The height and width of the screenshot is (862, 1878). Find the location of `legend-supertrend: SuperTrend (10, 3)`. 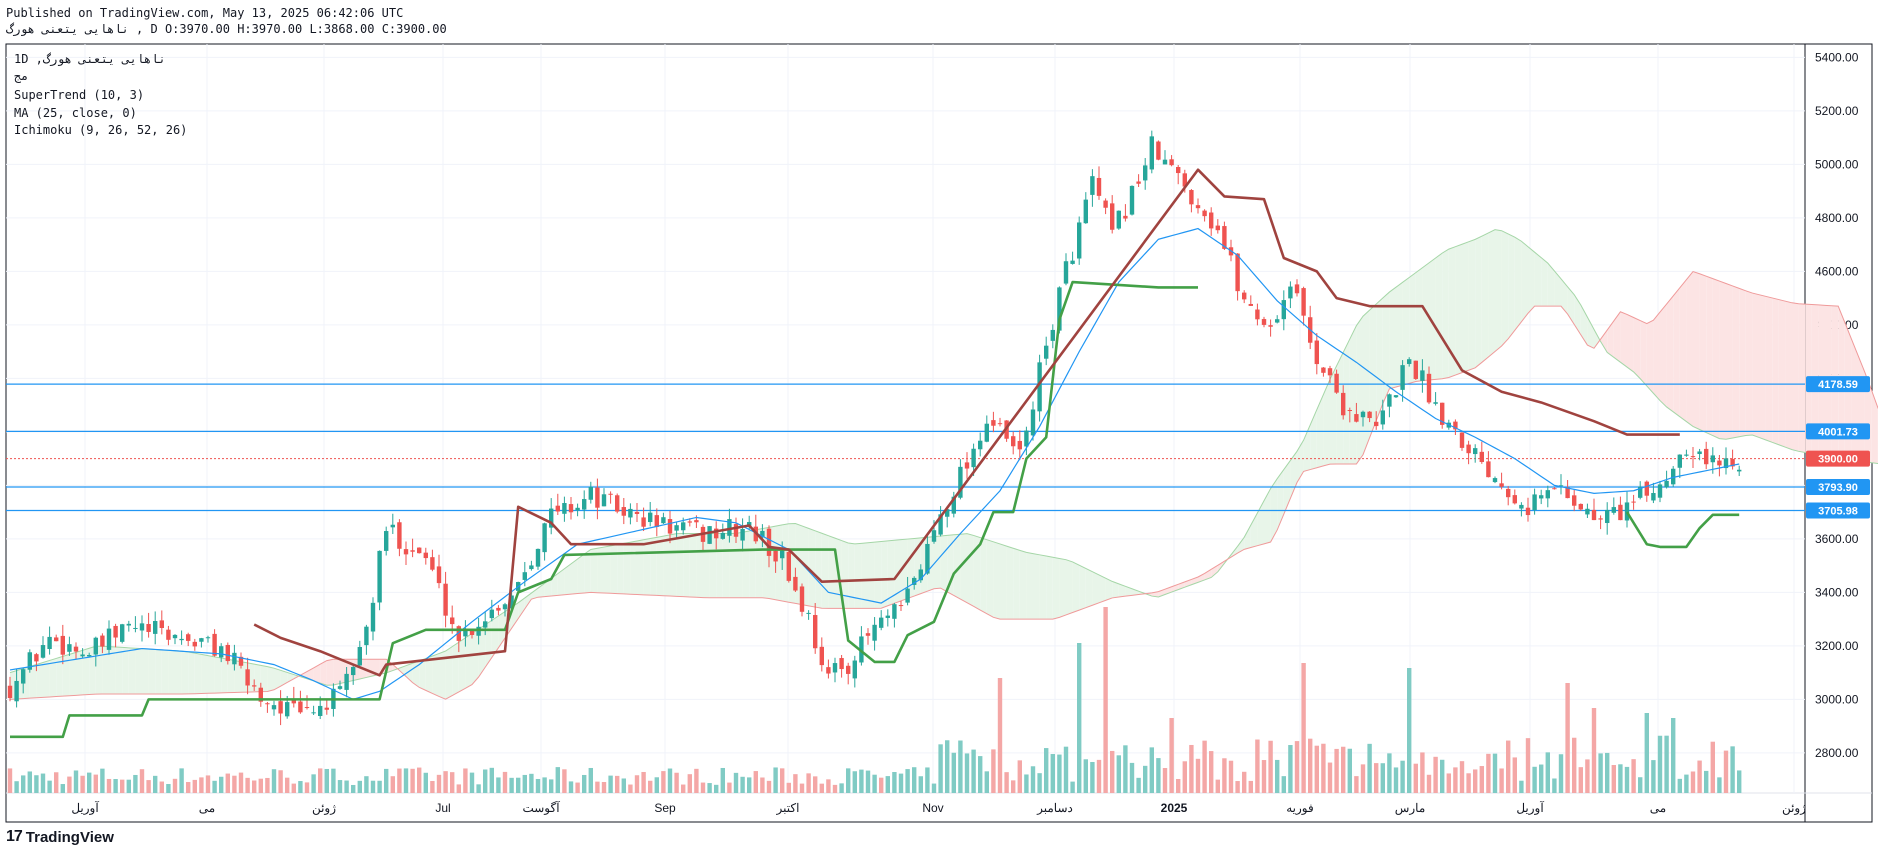

legend-supertrend: SuperTrend (10, 3) is located at coordinates (79, 95).